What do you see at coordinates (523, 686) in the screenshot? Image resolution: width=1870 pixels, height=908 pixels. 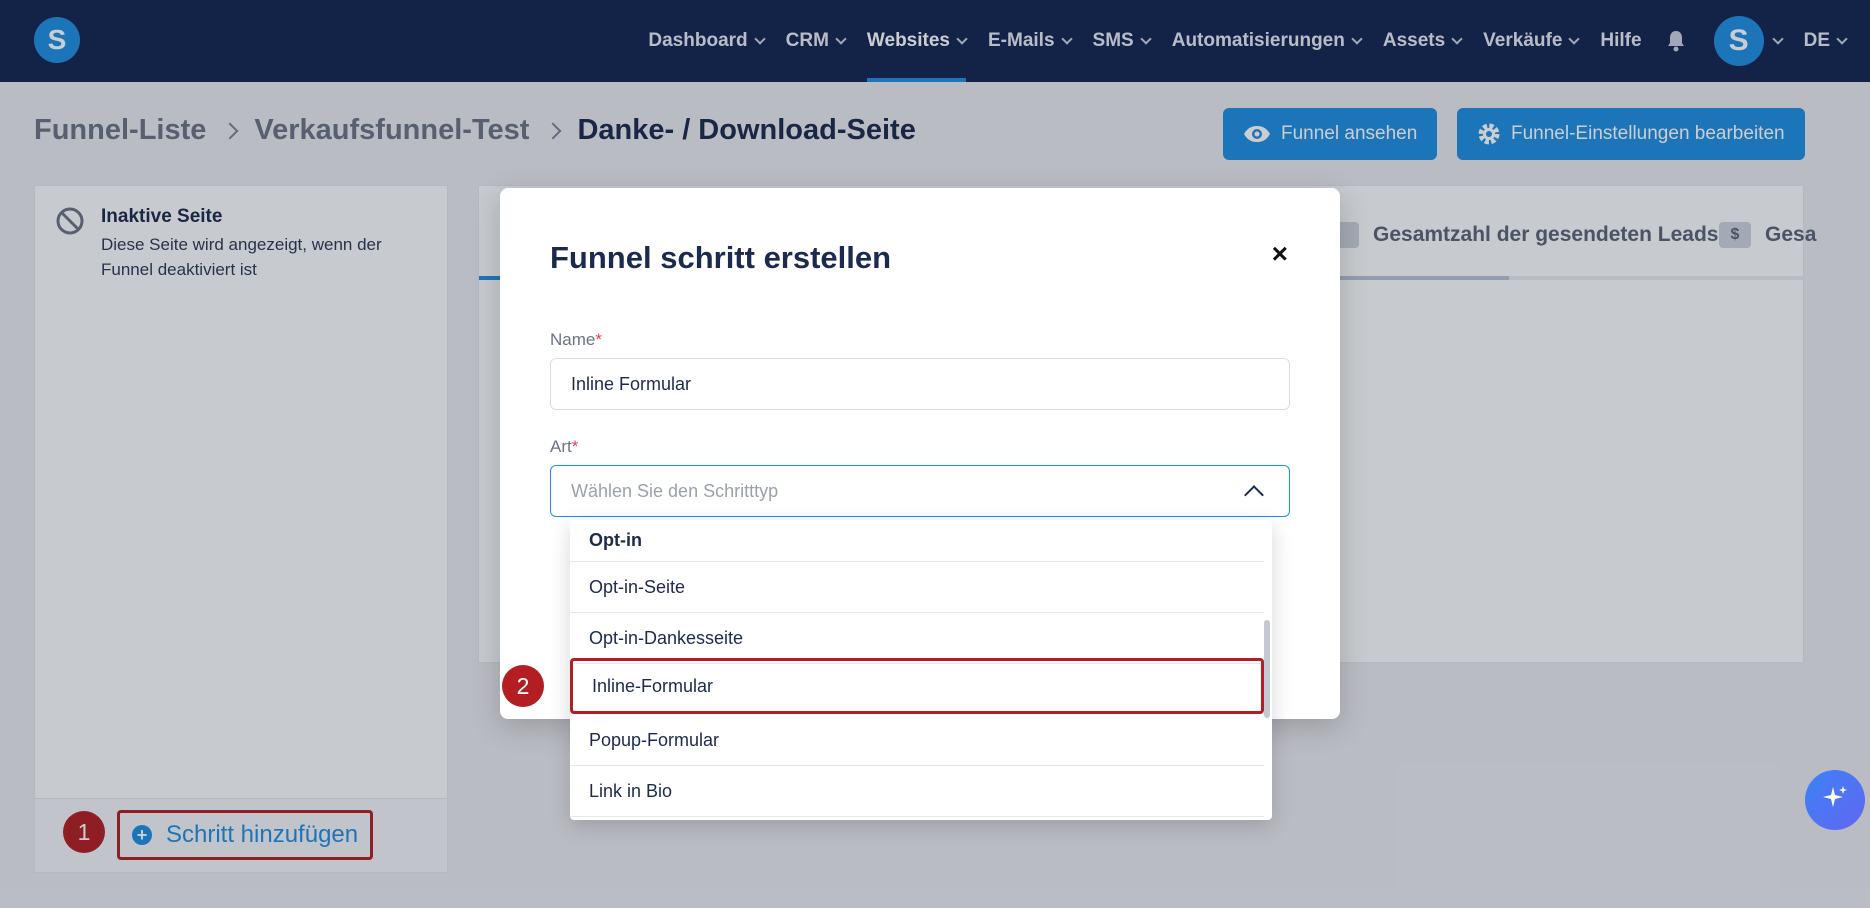 I see `annotation-badge-2: 2` at bounding box center [523, 686].